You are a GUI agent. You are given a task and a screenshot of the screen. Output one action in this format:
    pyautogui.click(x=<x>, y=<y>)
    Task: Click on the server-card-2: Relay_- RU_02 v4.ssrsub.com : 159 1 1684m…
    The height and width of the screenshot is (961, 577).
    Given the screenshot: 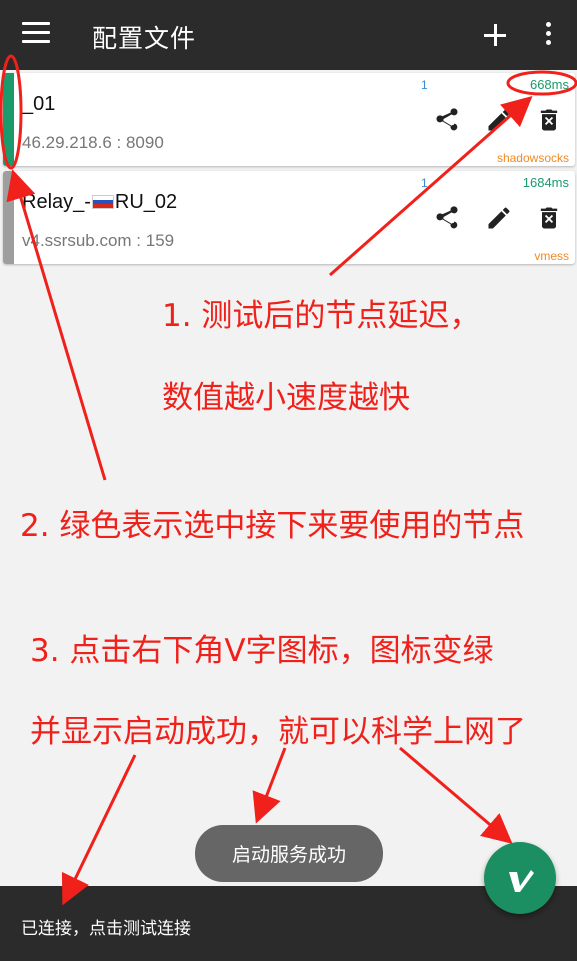 What is the action you would take?
    pyautogui.click(x=289, y=217)
    